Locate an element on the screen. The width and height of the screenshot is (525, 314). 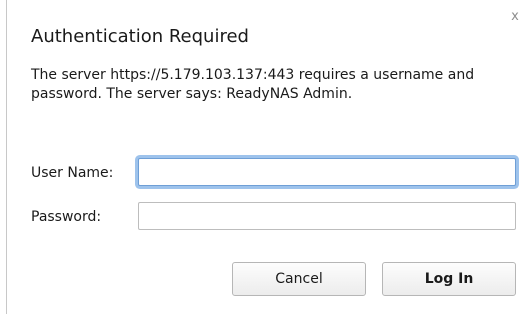
cancel-button: Cancel is located at coordinates (299, 279).